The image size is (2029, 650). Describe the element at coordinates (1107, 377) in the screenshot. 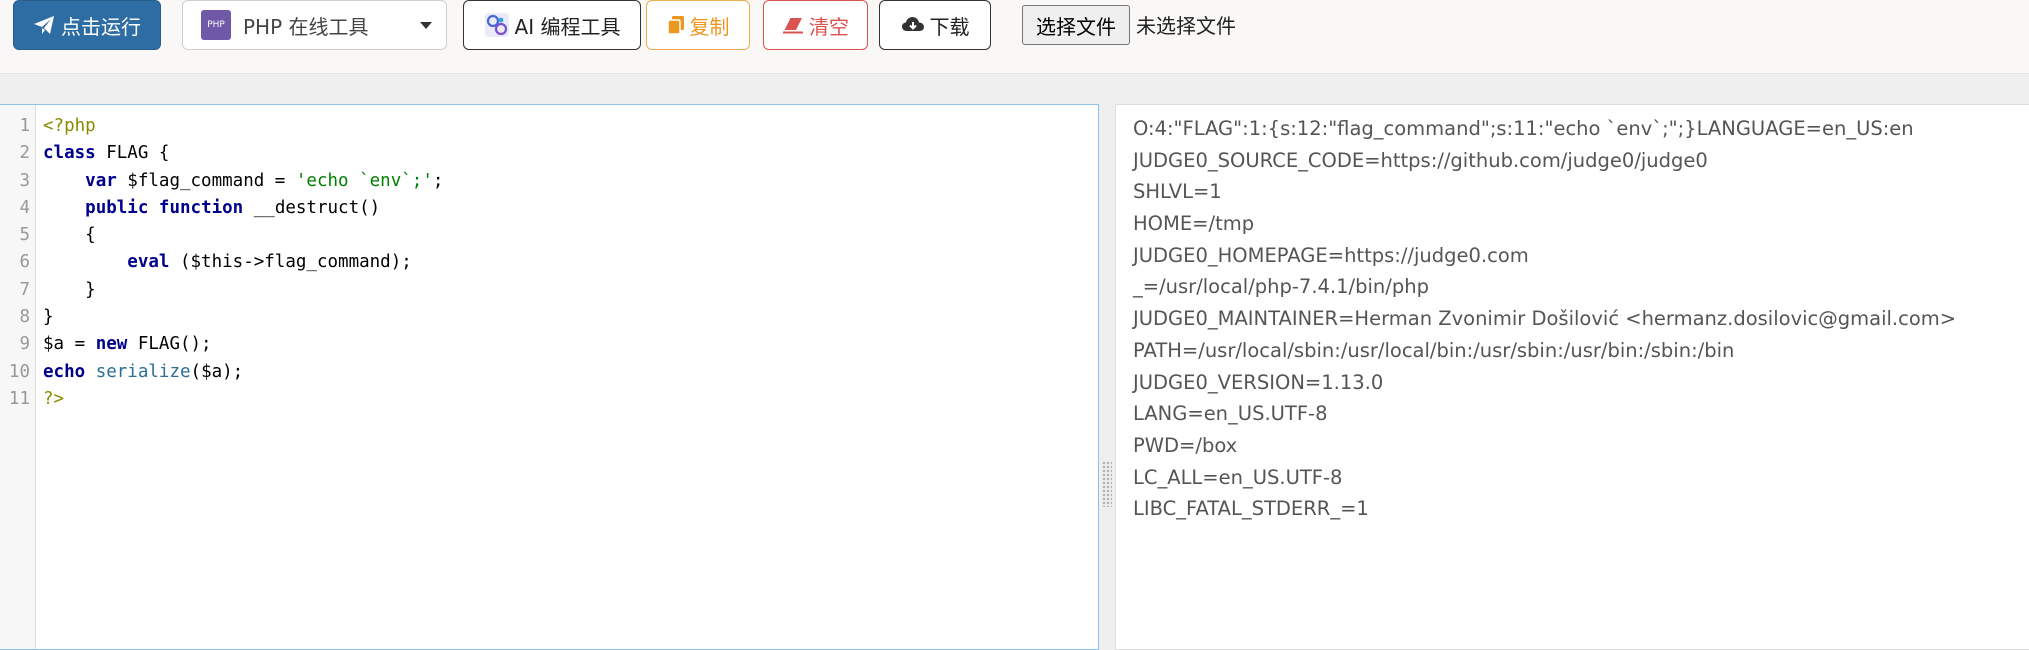

I see `pane-splitter` at that location.